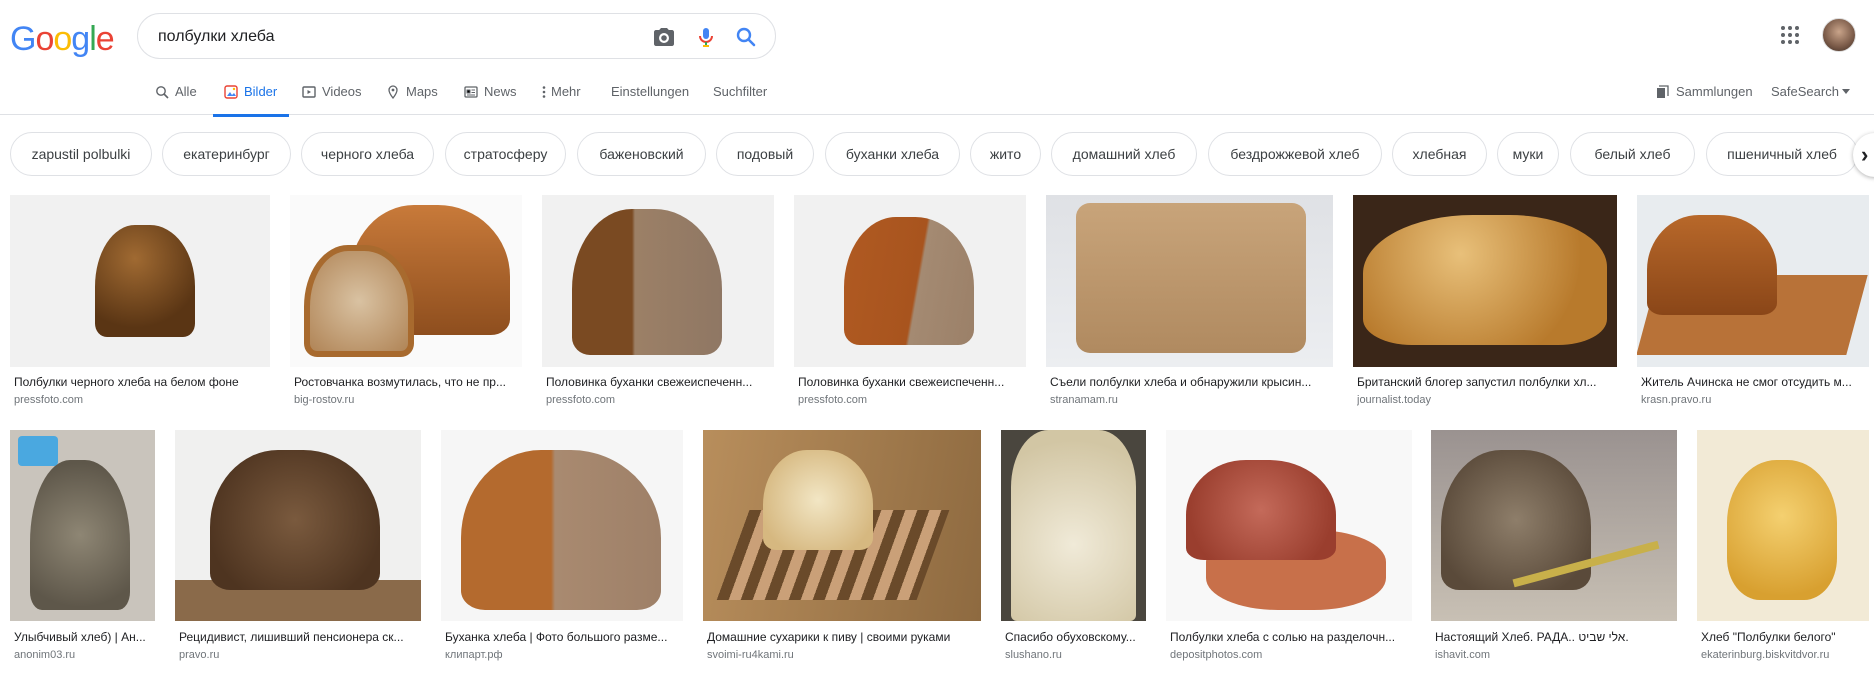 This screenshot has width=1874, height=676. I want to click on tab-videos: Videos, so click(332, 99).